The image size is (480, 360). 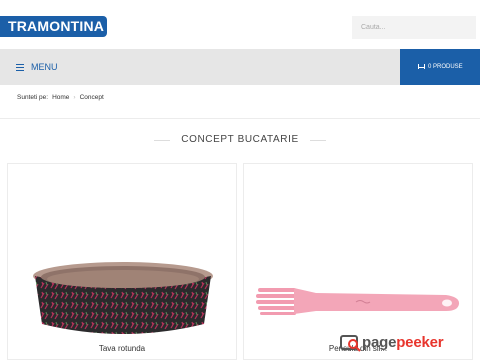 What do you see at coordinates (421, 67) in the screenshot?
I see `cart-icon` at bounding box center [421, 67].